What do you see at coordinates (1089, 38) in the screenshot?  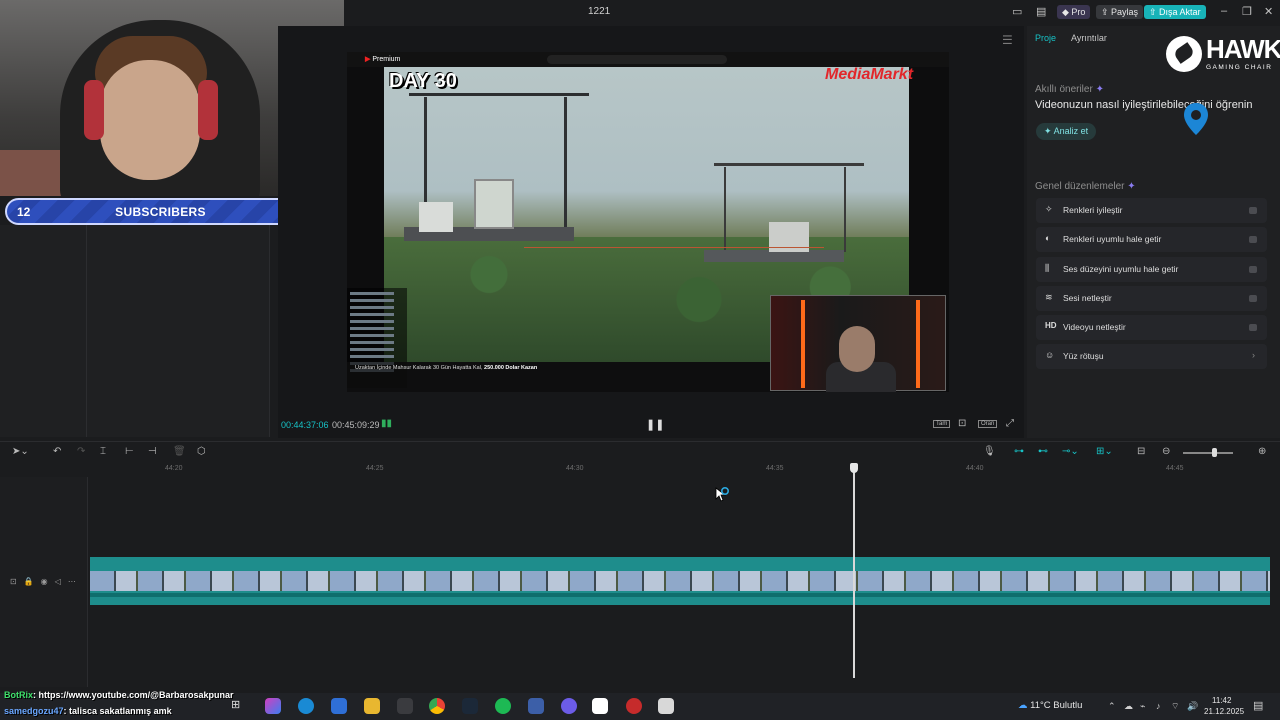 I see `tab-ayrintilar: Ayrıntılar` at bounding box center [1089, 38].